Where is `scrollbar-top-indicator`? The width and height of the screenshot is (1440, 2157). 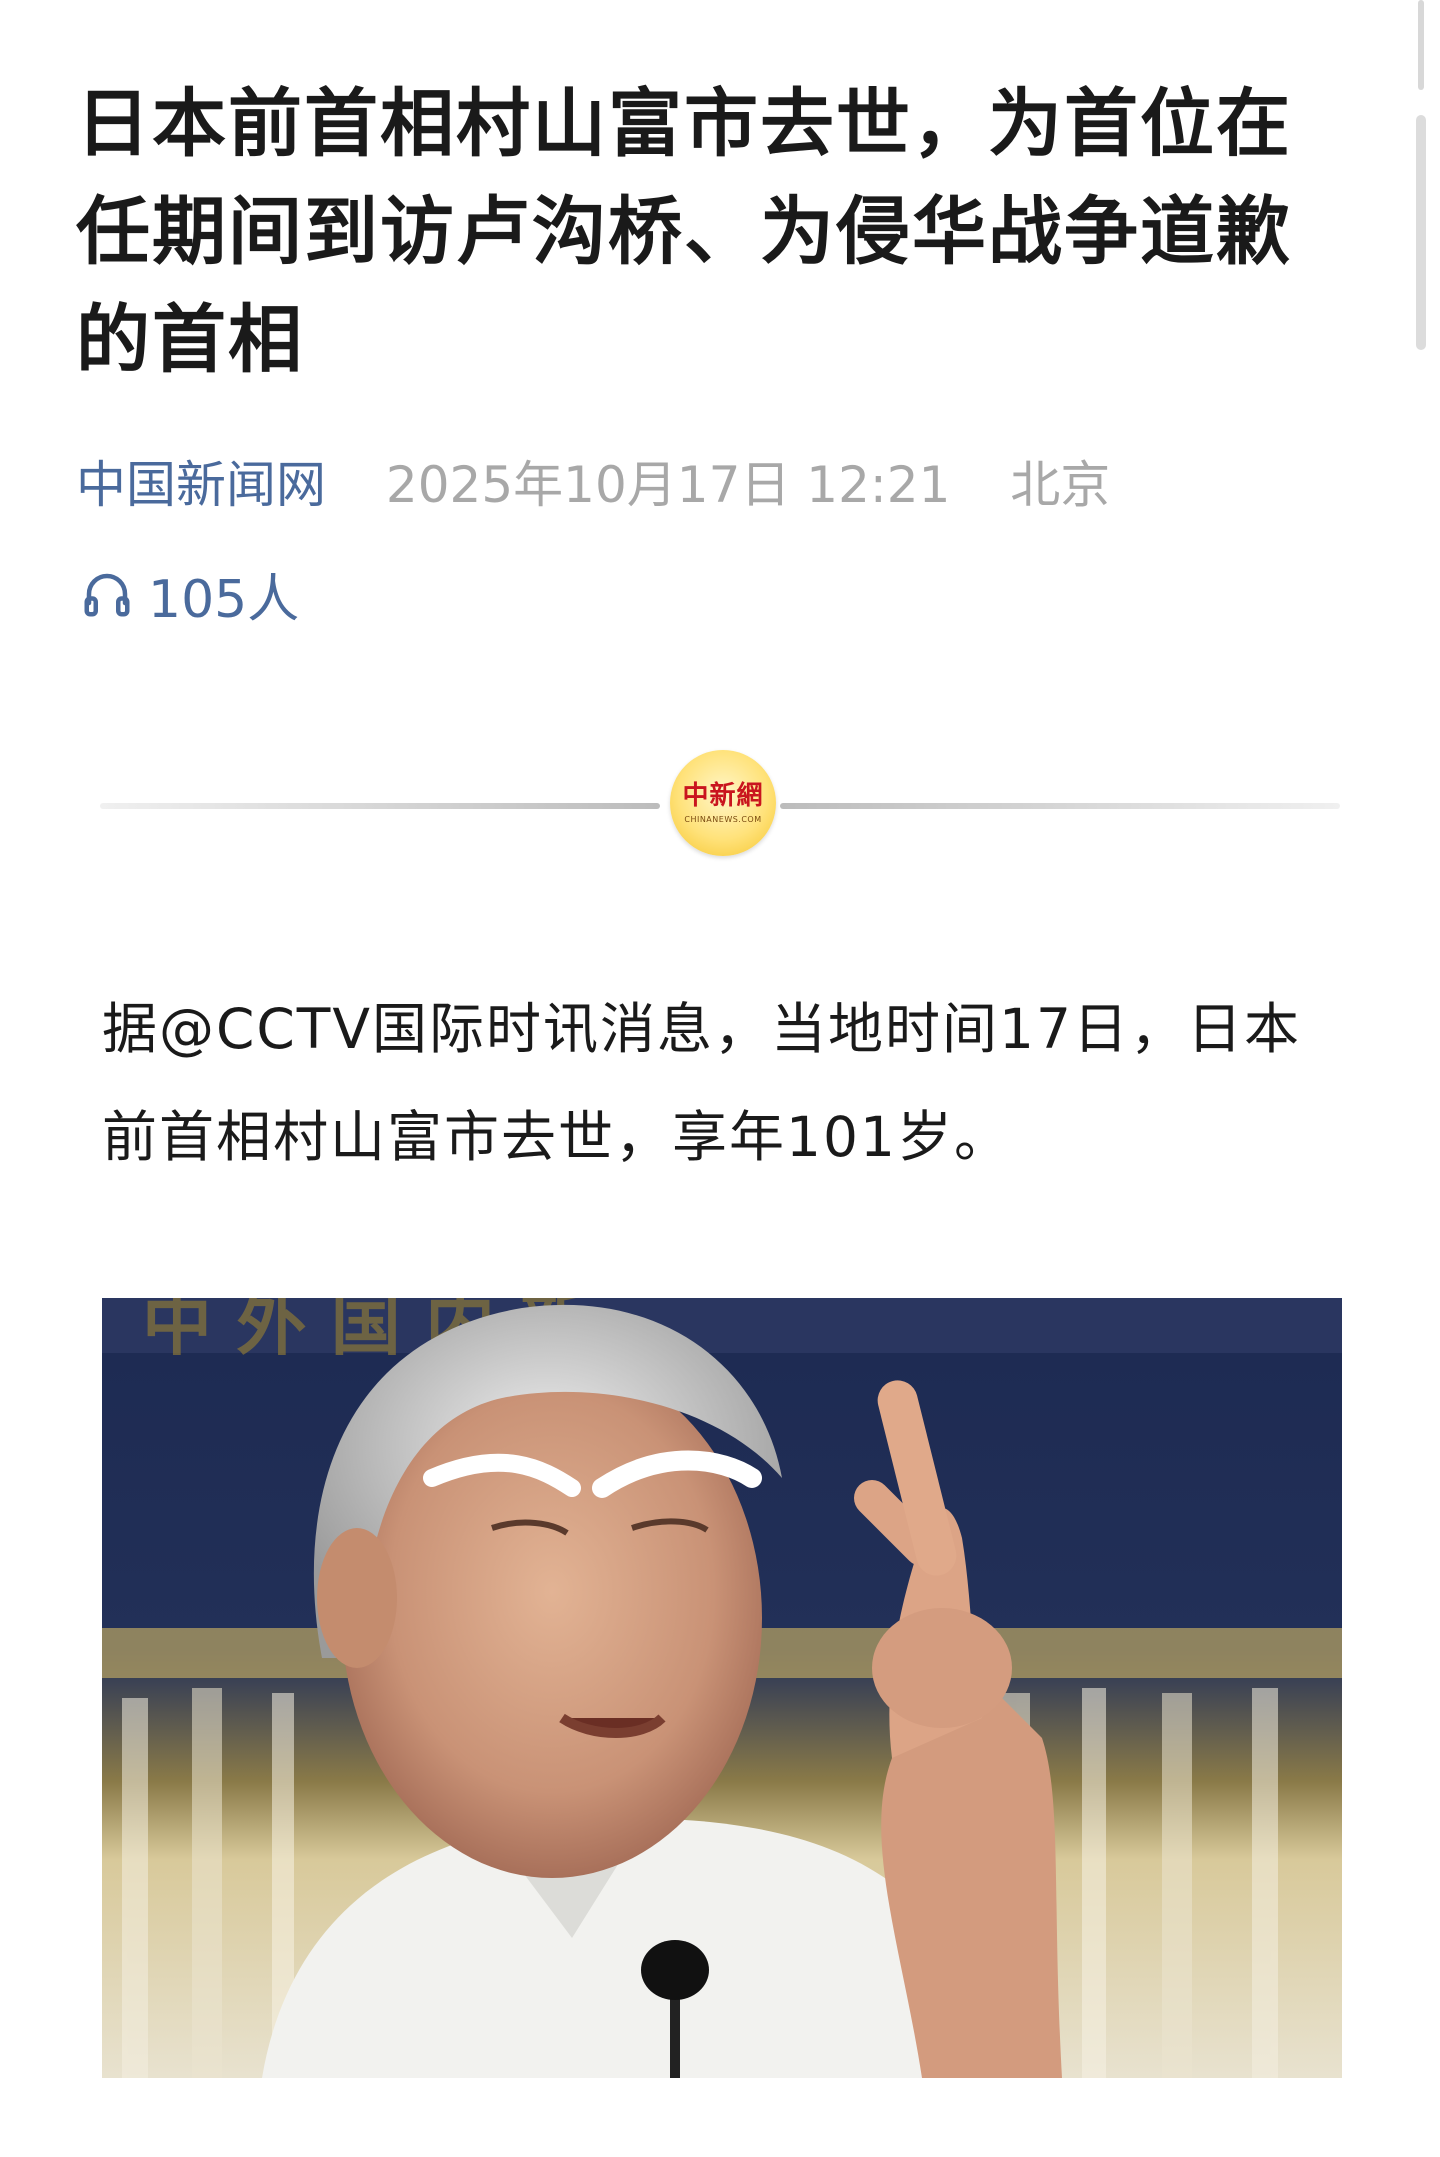
scrollbar-top-indicator is located at coordinates (1421, 45).